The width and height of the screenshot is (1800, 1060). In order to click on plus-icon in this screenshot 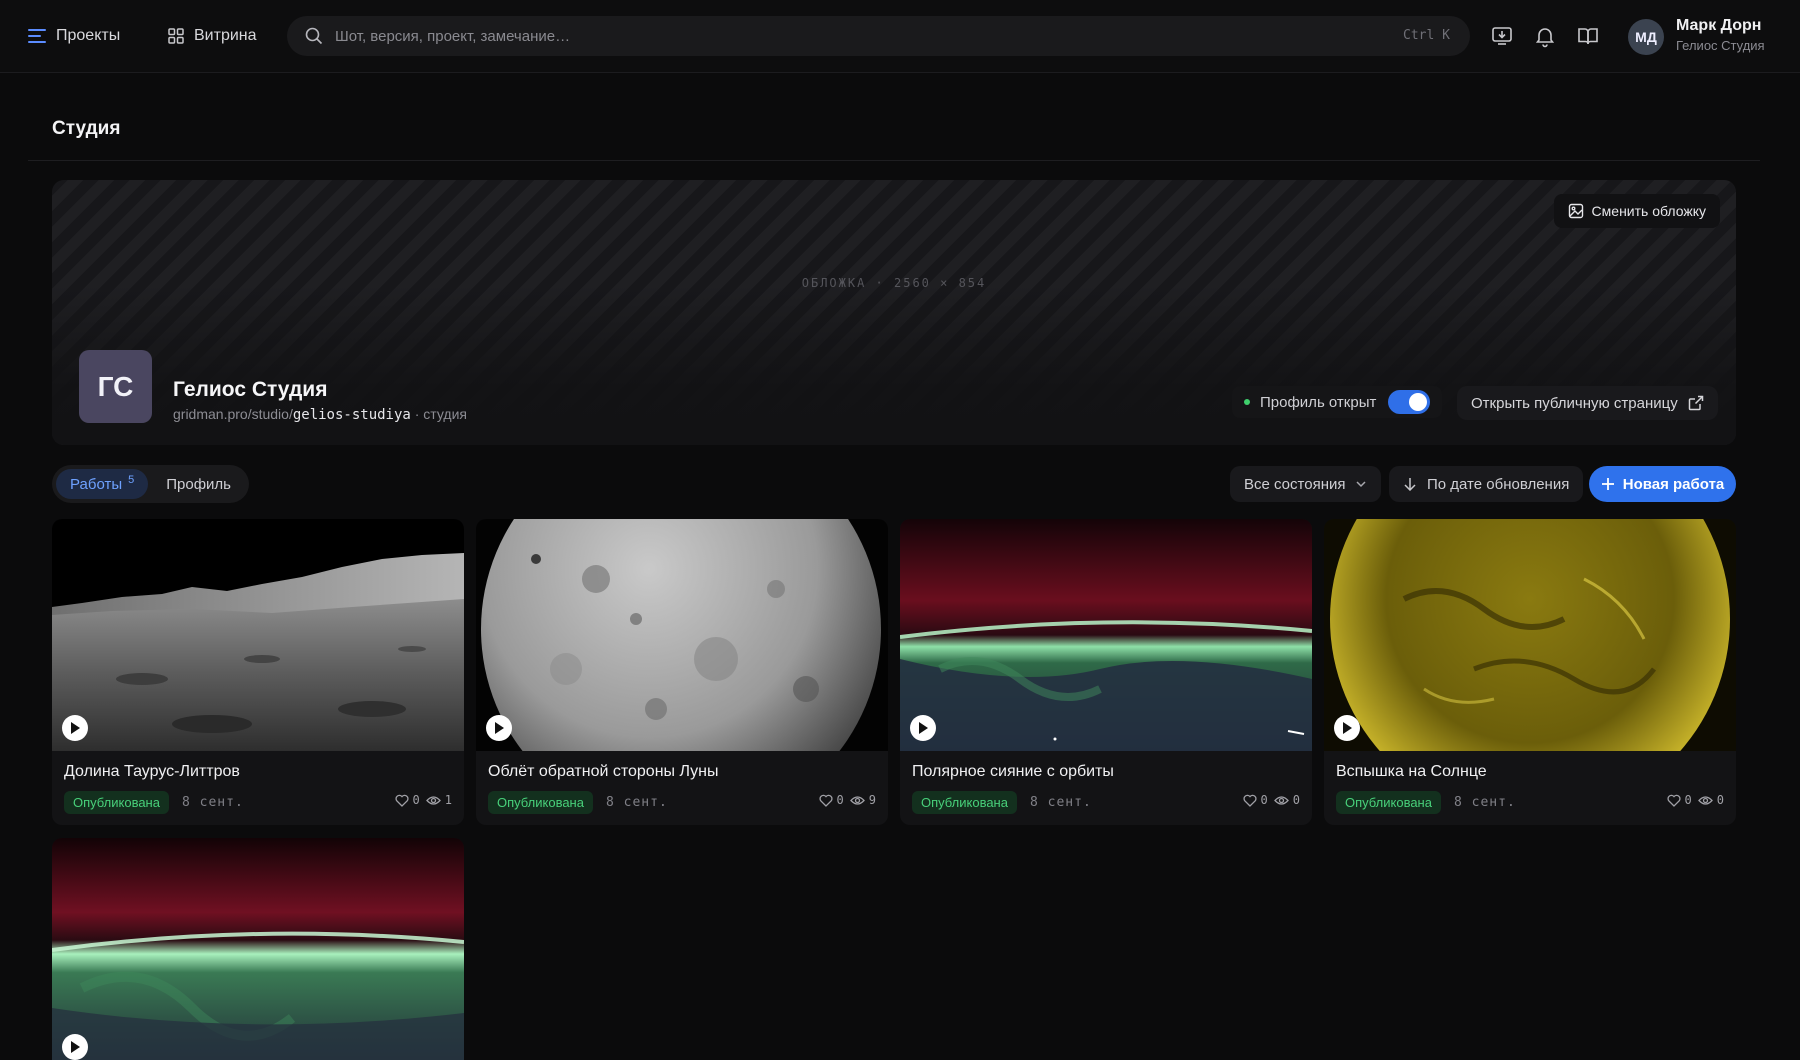, I will do `click(1607, 484)`.